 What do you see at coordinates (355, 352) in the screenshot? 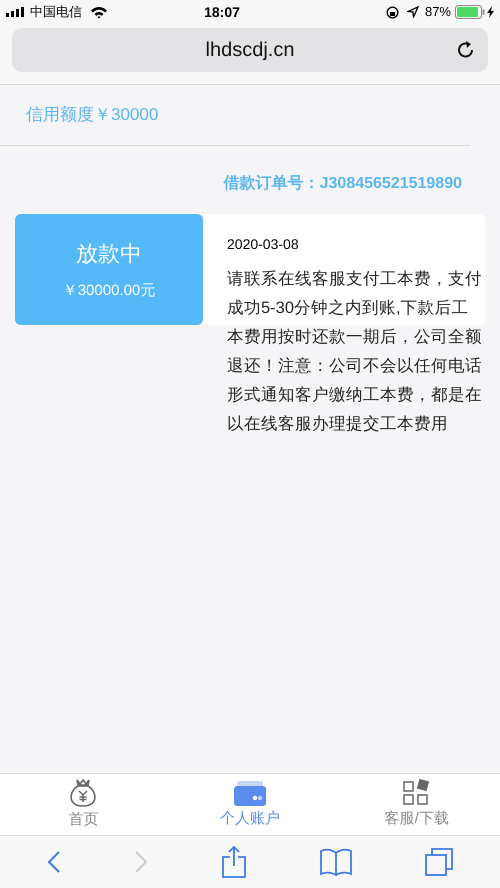
I see `loan-message: 请联系在线客服支付工本费，支付成功5-30分钟之内到账,下款后工本费用按时还款一期后，公司全额退还！注意：公司不会以任何电话形式通知客户缴纳工本费，都是在以在线客服办理提交工本费用` at bounding box center [355, 352].